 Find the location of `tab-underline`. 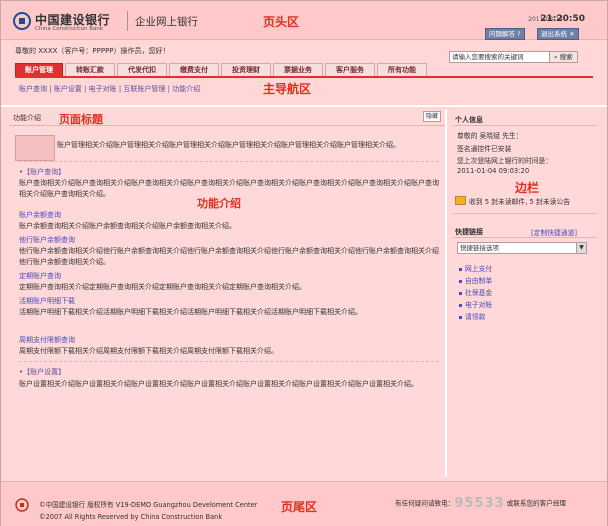

tab-underline is located at coordinates (304, 77).